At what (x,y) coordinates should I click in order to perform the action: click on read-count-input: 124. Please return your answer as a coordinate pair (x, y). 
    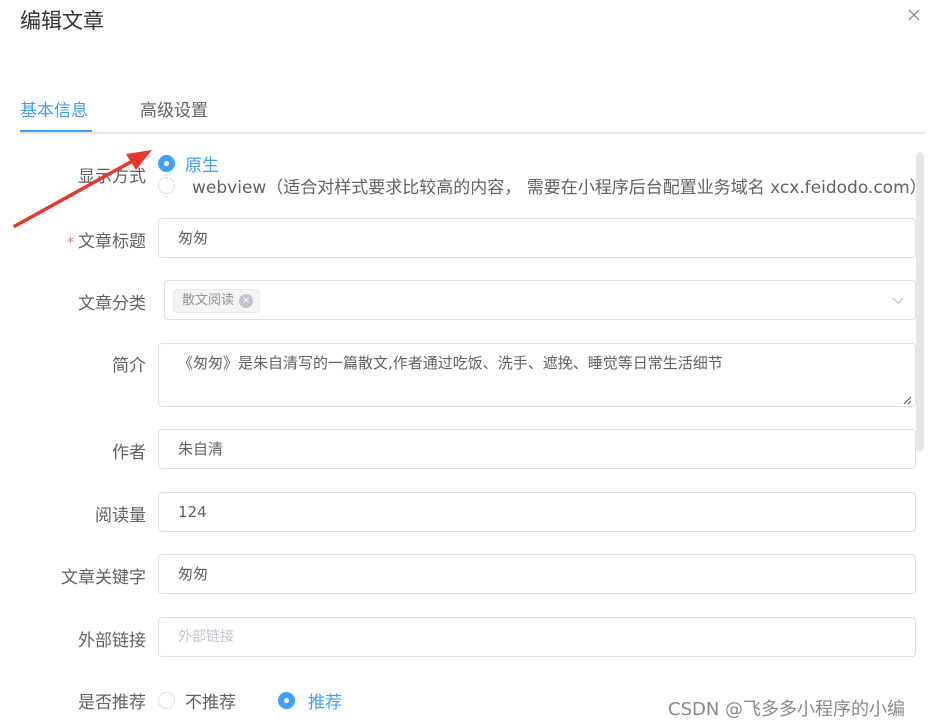
    Looking at the image, I should click on (537, 512).